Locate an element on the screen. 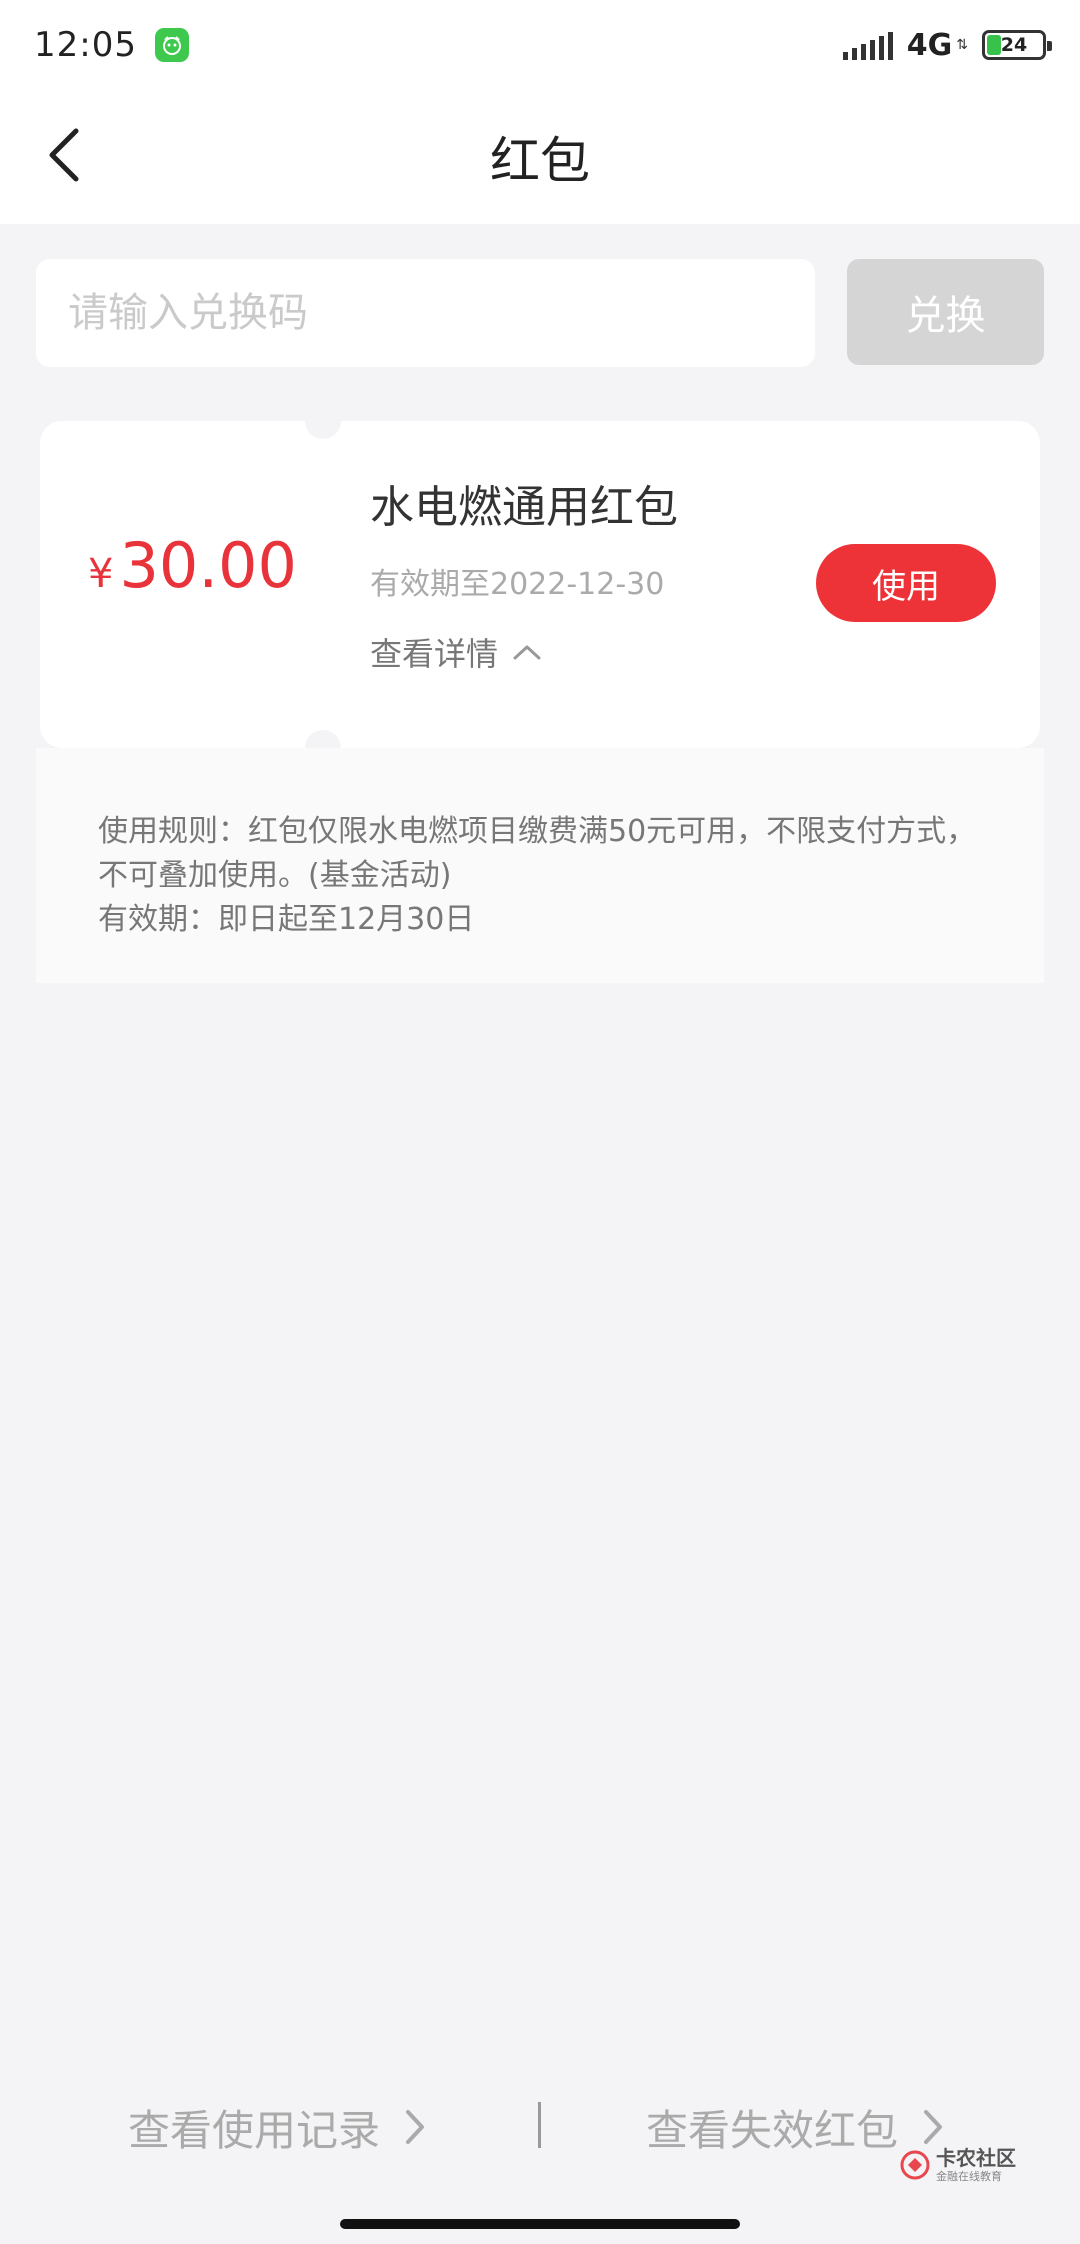  use-button: 使用 is located at coordinates (906, 583).